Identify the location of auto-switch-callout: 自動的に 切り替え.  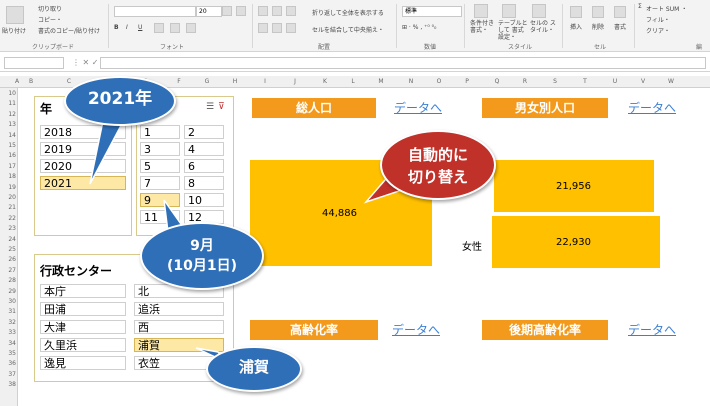
(438, 165).